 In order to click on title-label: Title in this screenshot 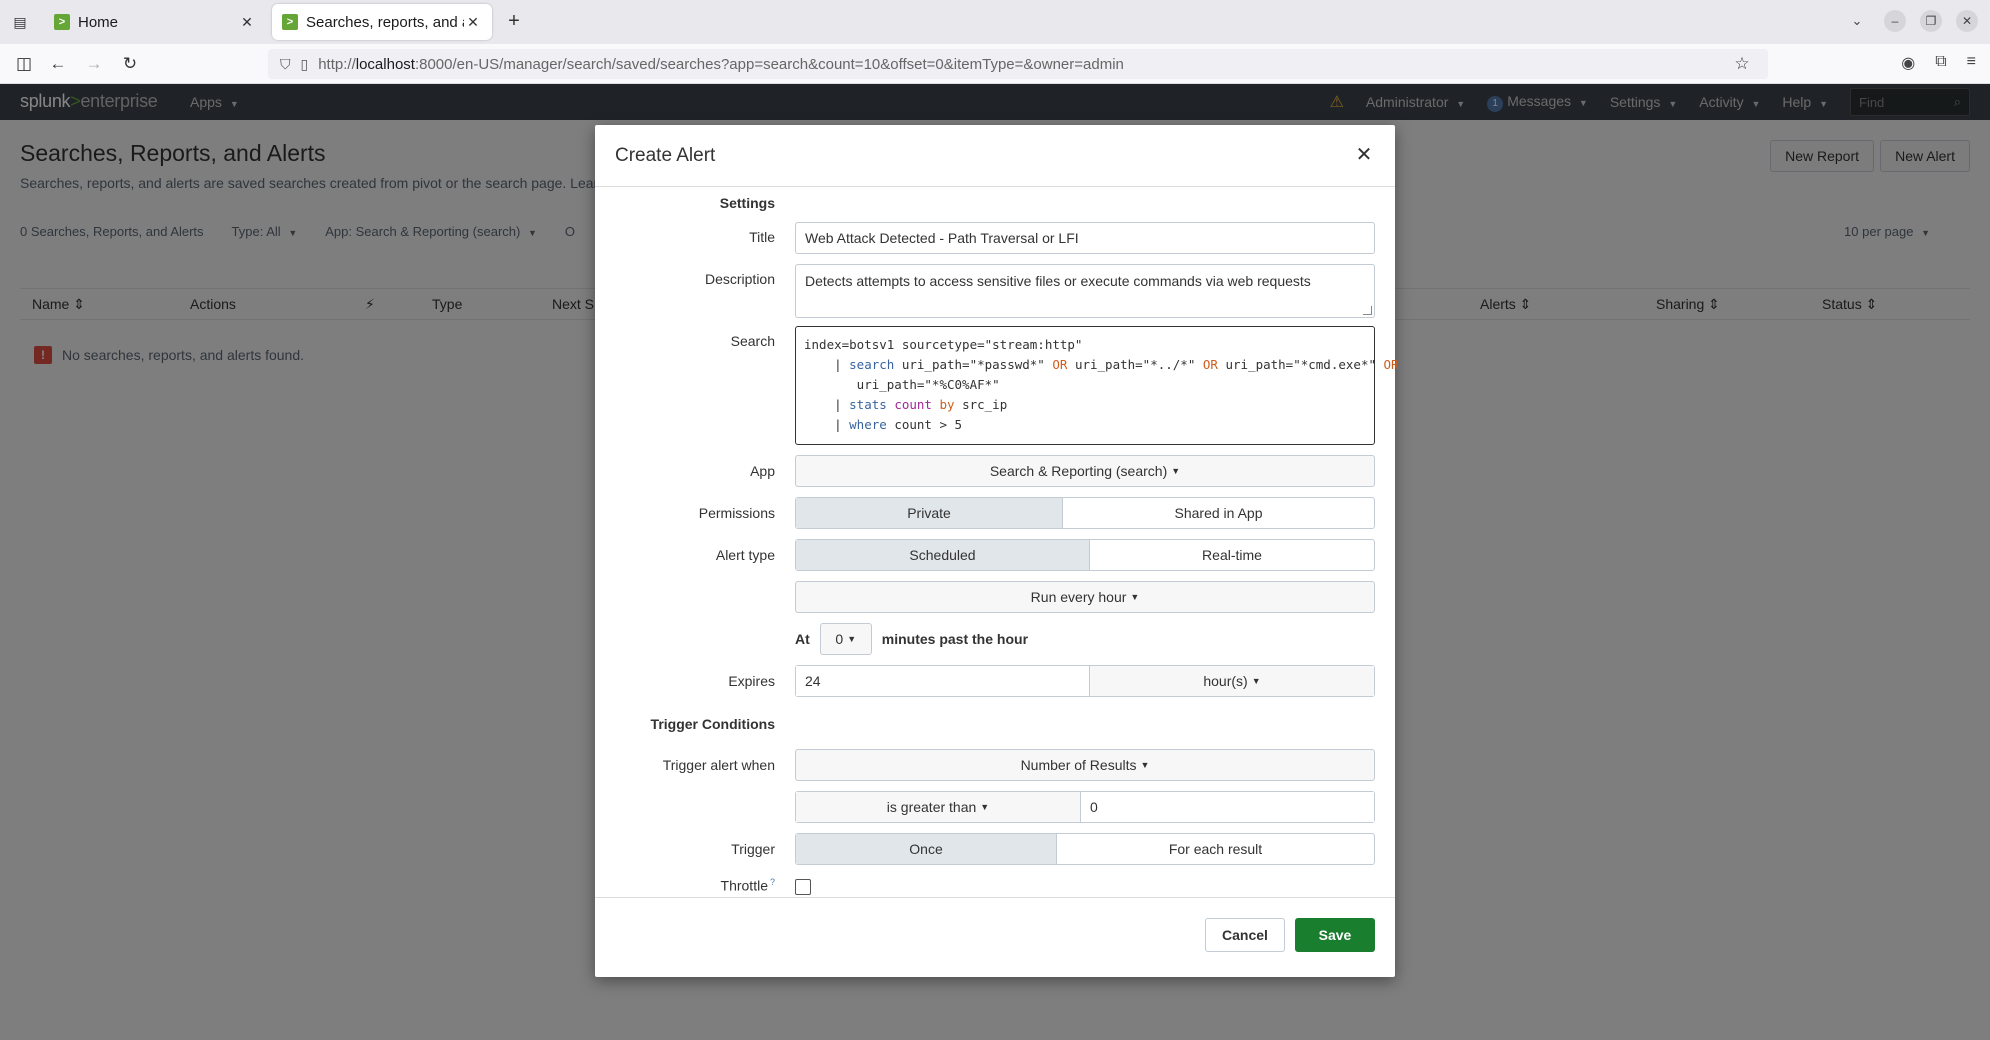, I will do `click(762, 237)`.